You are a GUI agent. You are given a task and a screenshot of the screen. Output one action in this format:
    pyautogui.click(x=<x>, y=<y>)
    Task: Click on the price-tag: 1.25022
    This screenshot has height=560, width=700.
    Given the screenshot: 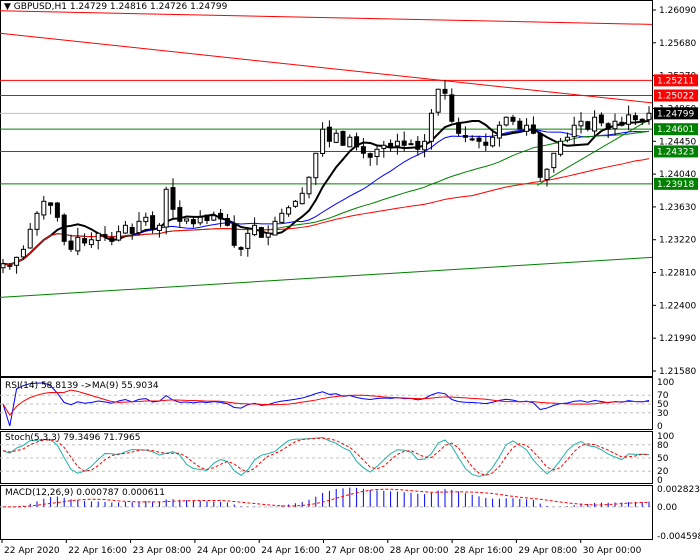 What is the action you would take?
    pyautogui.click(x=676, y=95)
    